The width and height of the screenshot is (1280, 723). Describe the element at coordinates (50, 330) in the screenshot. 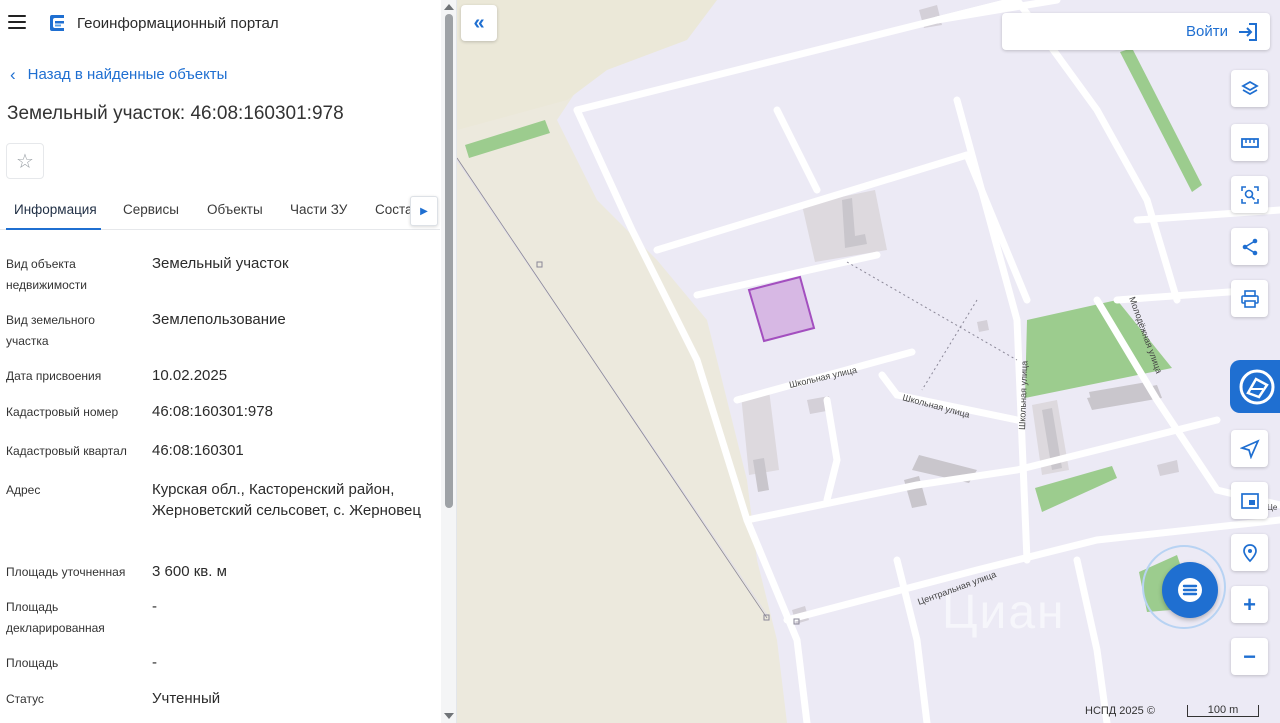

I see `property-label: Вид земельного участка` at that location.